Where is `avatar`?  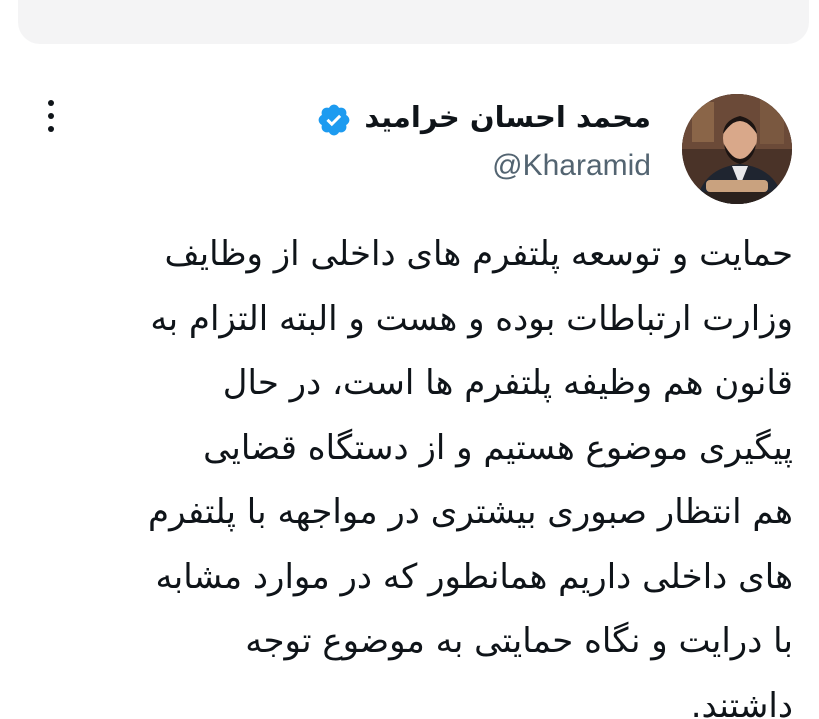 avatar is located at coordinates (737, 149).